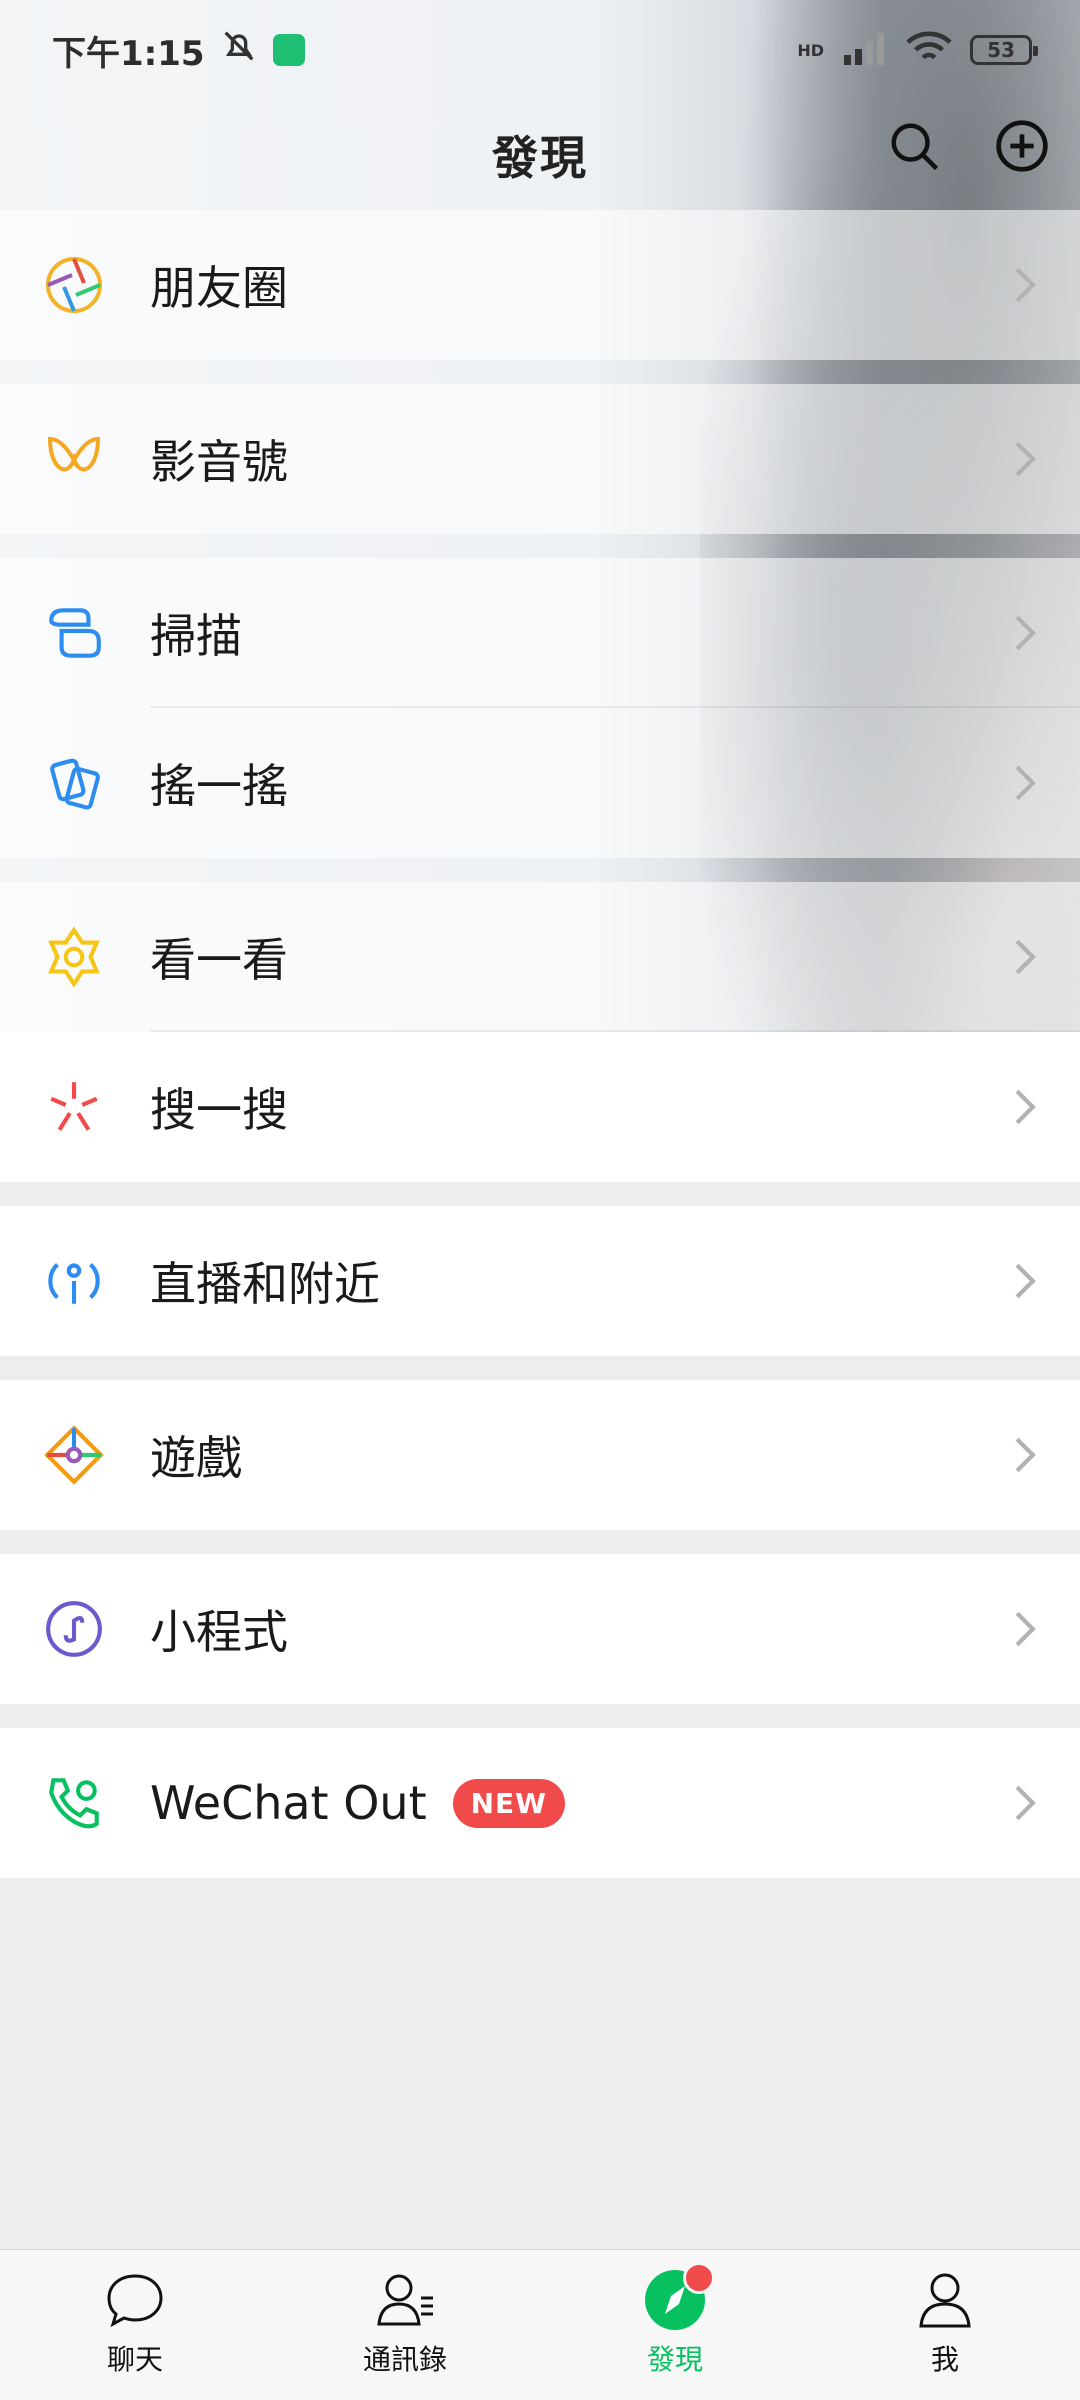 The image size is (1080, 2400). What do you see at coordinates (810, 50) in the screenshot?
I see `network-type: HD` at bounding box center [810, 50].